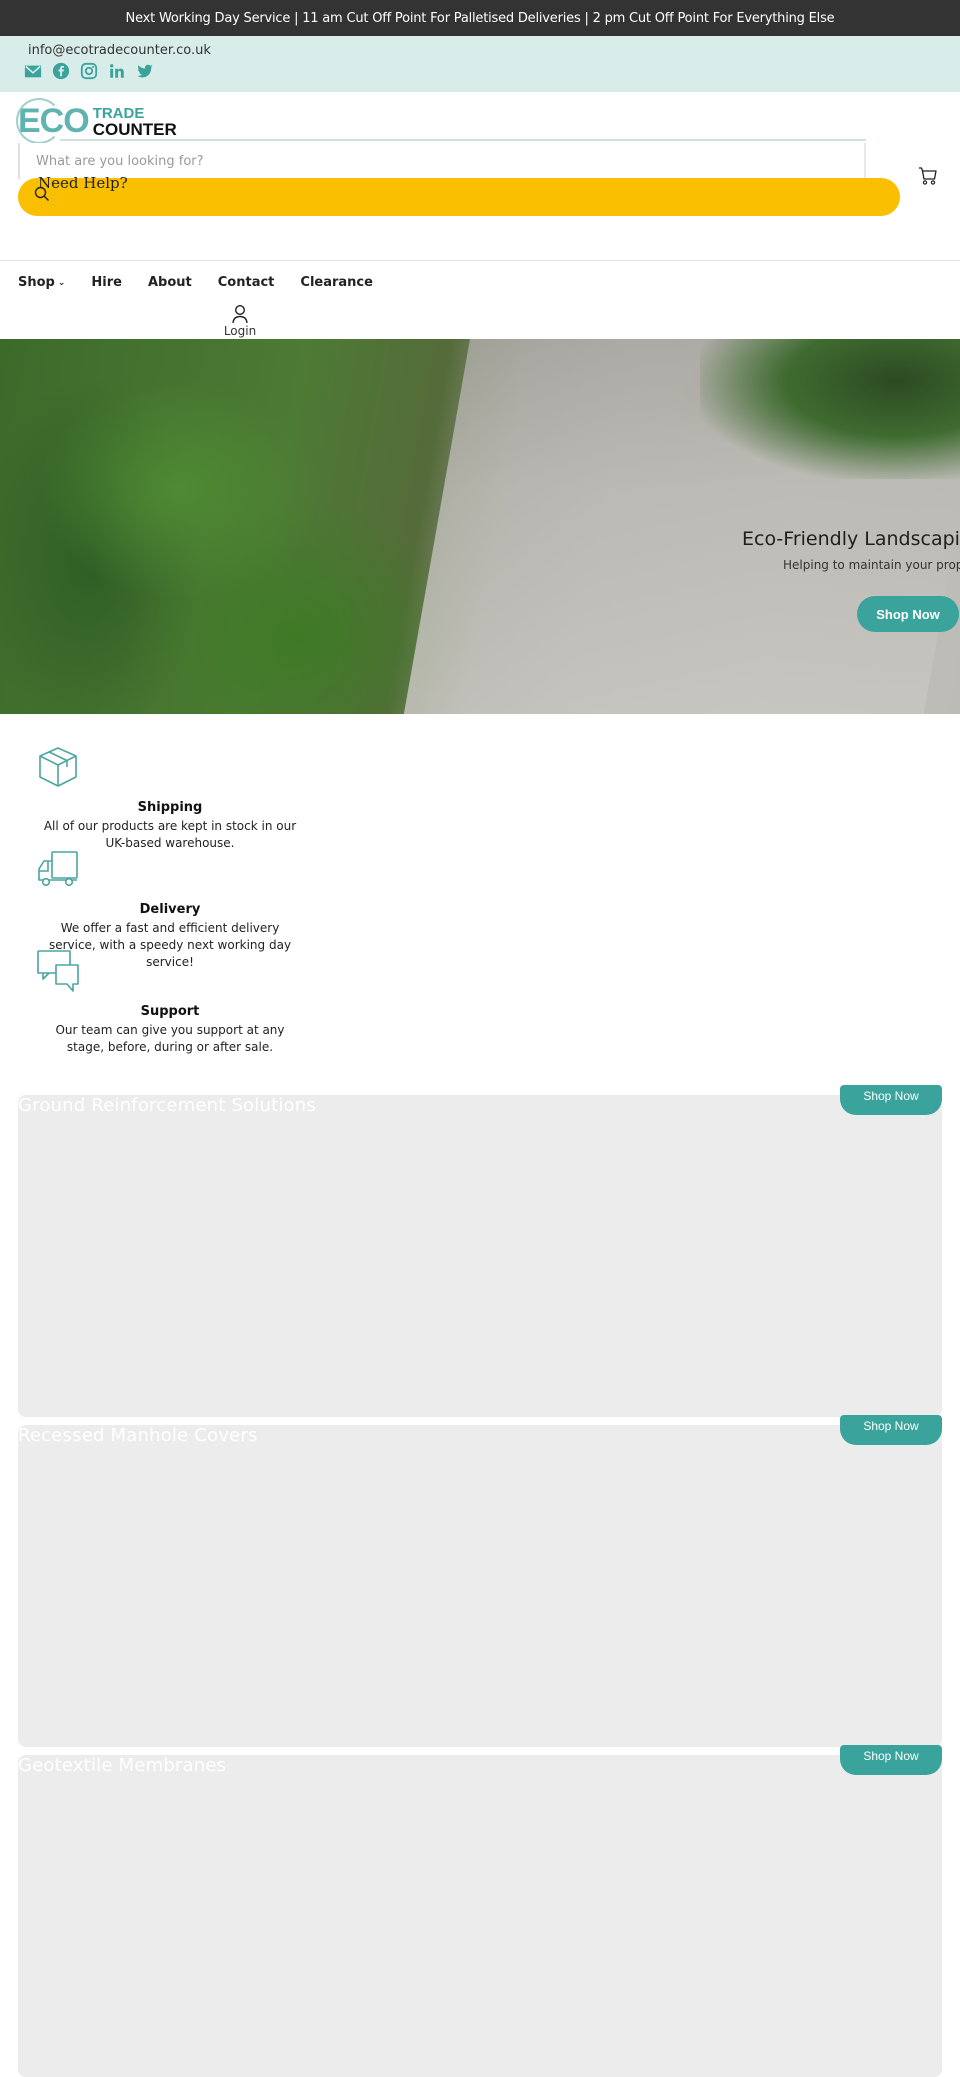  What do you see at coordinates (118, 113) in the screenshot?
I see `logo-trade: TRADE` at bounding box center [118, 113].